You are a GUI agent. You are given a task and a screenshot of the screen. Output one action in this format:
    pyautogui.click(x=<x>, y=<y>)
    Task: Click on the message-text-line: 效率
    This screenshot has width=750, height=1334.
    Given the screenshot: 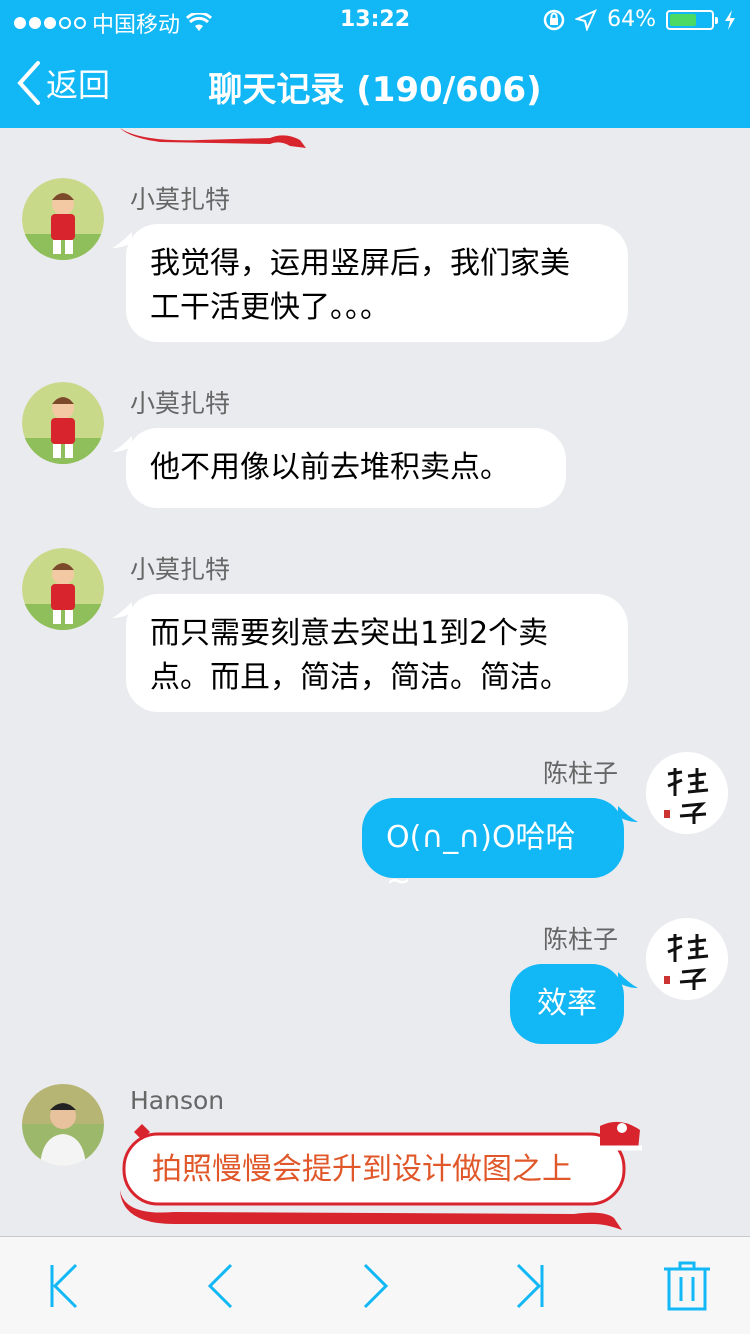 What is the action you would take?
    pyautogui.click(x=567, y=1003)
    